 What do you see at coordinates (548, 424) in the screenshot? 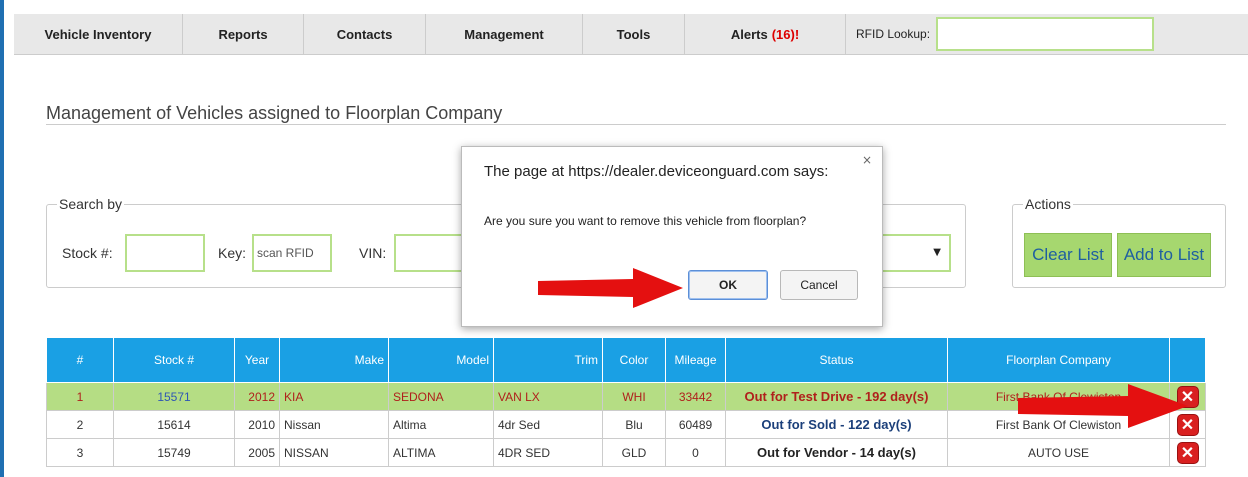
I see `row-trim: 4dr Sed` at bounding box center [548, 424].